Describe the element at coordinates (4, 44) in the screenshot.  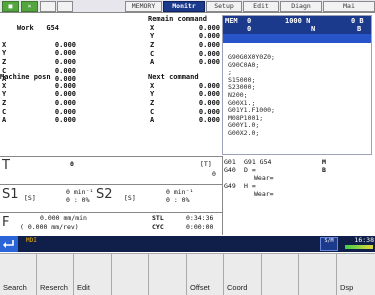
I see `axis-label: X` at that location.